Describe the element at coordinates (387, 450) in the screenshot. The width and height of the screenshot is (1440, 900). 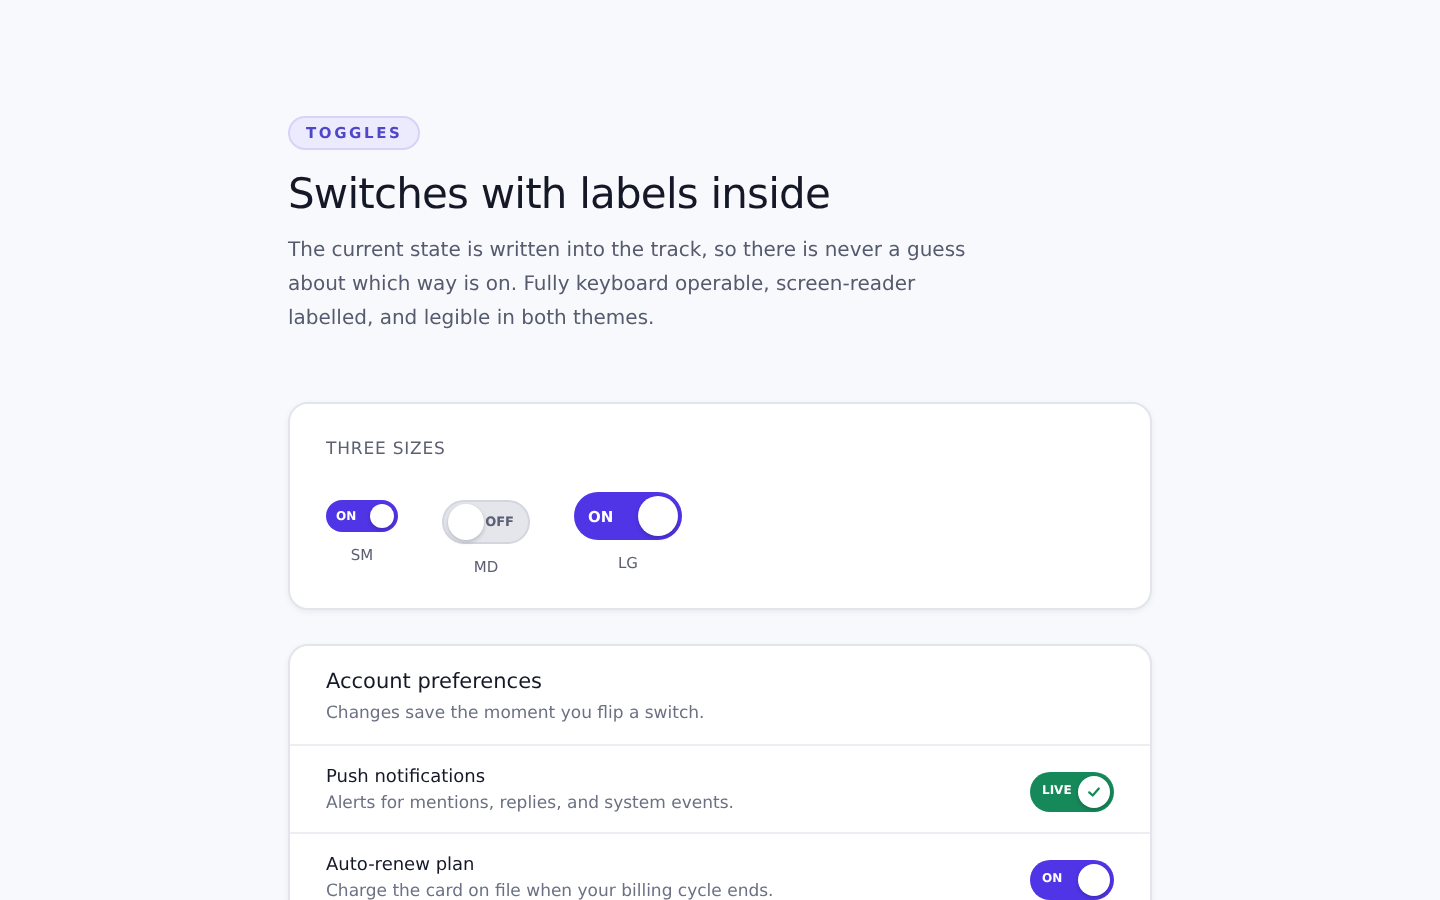
I see `section-heading: THREE SIZES` at that location.